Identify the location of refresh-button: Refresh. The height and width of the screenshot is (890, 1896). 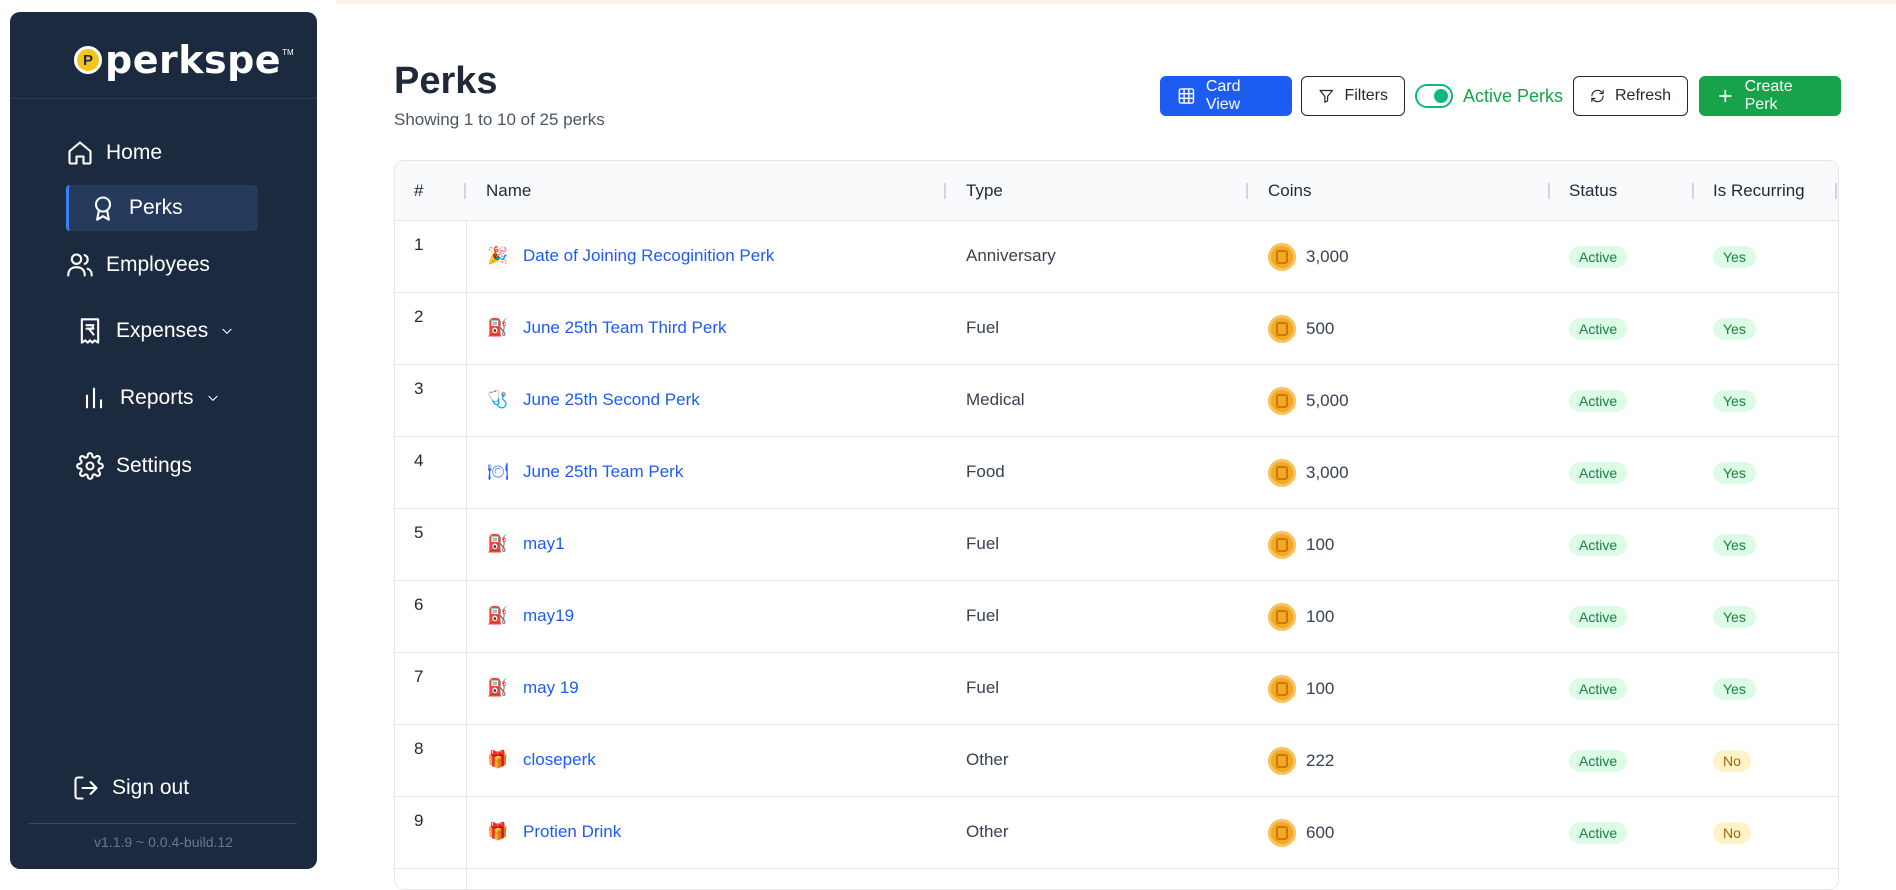
(1631, 96).